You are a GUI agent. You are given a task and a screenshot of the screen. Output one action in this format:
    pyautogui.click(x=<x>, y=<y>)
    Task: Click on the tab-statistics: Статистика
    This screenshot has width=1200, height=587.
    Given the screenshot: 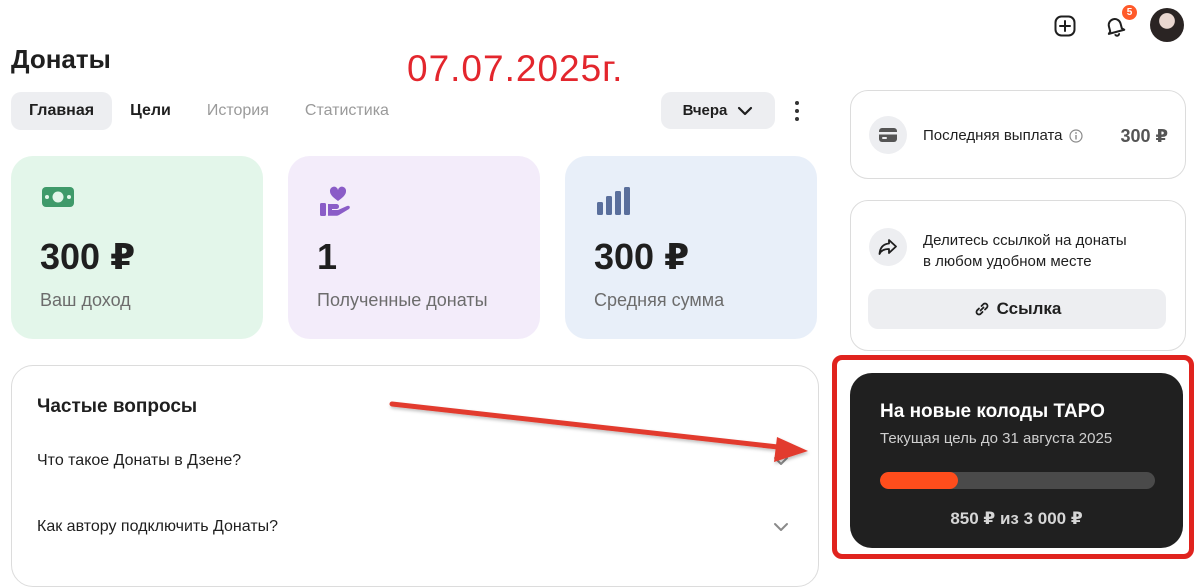 What is the action you would take?
    pyautogui.click(x=347, y=111)
    